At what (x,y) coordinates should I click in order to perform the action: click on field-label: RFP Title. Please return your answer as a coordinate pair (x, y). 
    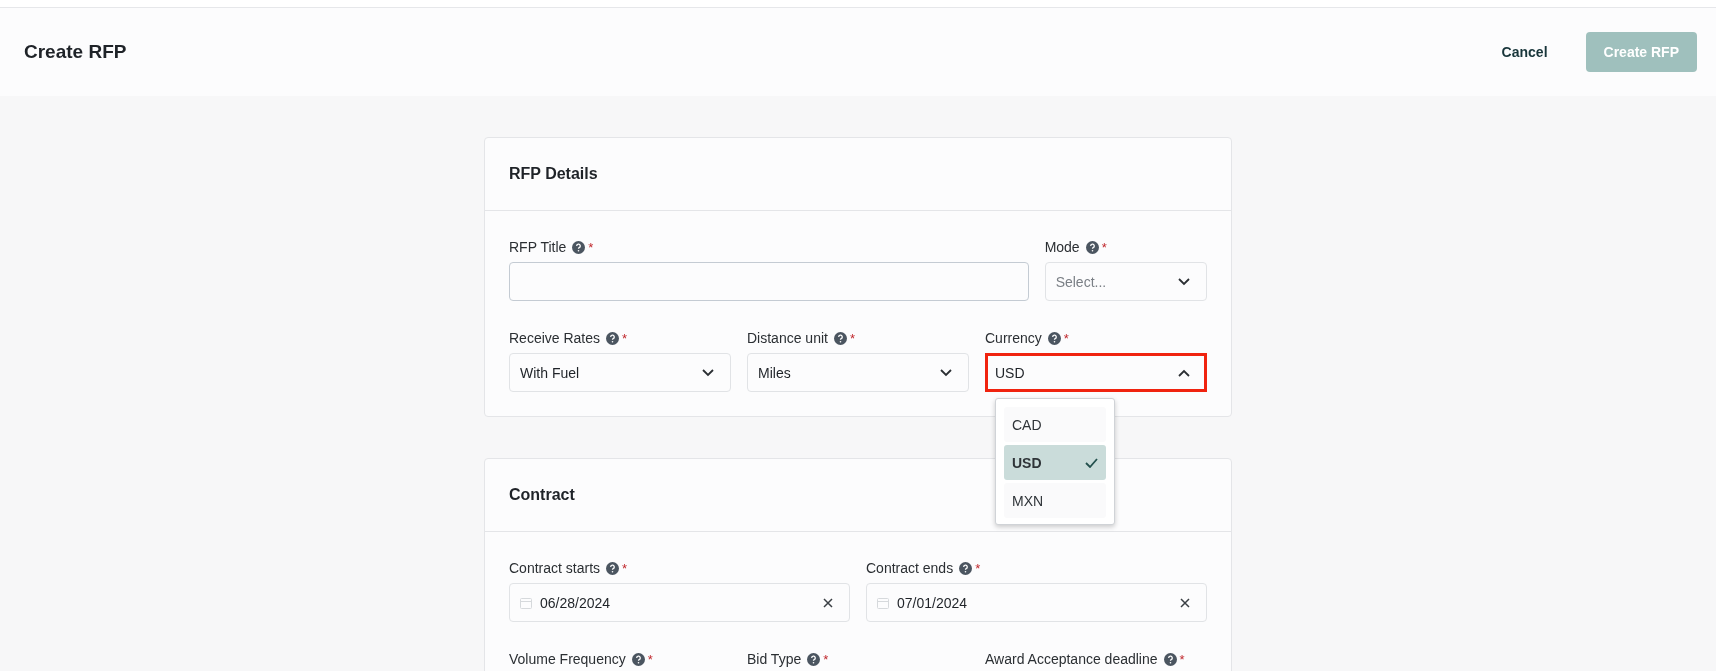
    Looking at the image, I should click on (538, 247).